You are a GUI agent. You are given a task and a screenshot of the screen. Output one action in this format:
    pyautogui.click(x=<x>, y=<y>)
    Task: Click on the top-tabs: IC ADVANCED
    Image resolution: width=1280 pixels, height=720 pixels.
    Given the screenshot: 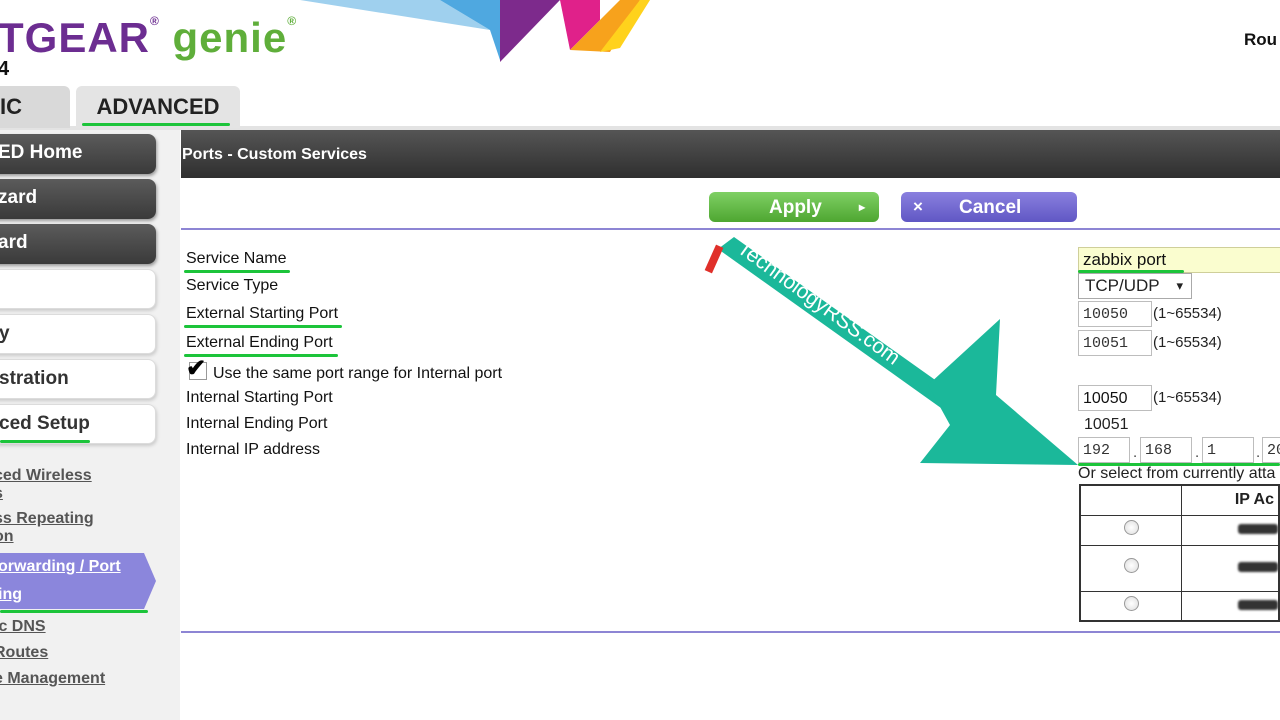 What is the action you would take?
    pyautogui.click(x=640, y=108)
    